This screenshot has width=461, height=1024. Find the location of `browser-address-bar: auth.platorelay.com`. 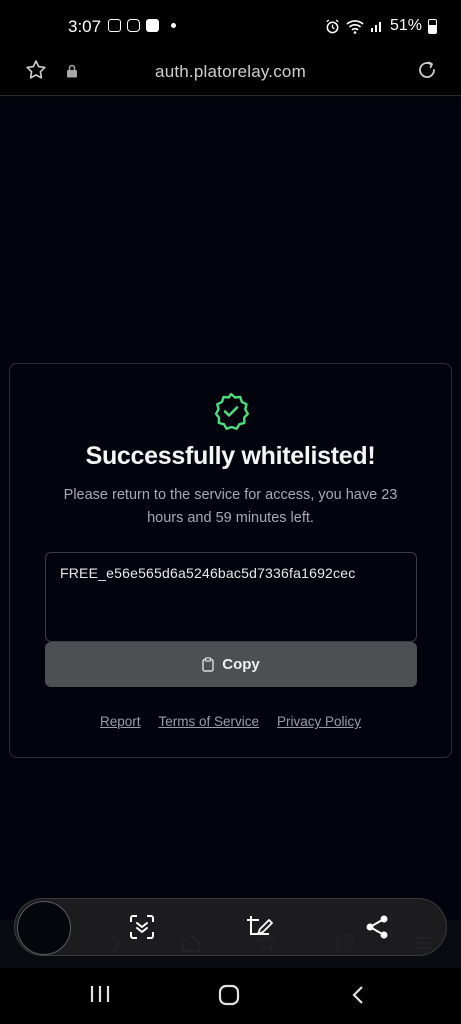

browser-address-bar: auth.platorelay.com is located at coordinates (230, 75).